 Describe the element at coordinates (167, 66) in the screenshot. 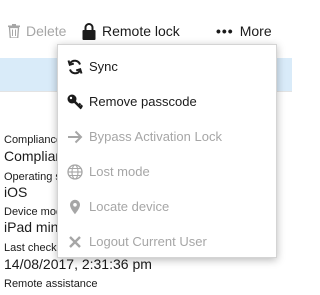

I see `menu-item-sync: Sync` at that location.